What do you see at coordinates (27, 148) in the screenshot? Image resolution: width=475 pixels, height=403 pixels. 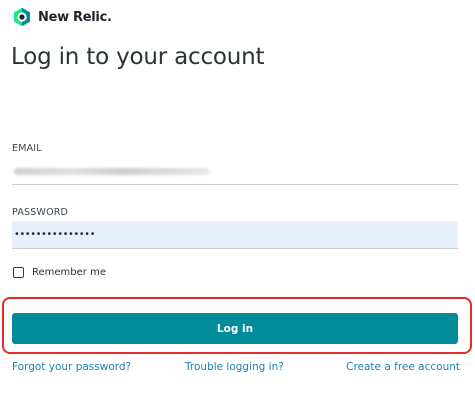 I see `email-label: EMAIL` at bounding box center [27, 148].